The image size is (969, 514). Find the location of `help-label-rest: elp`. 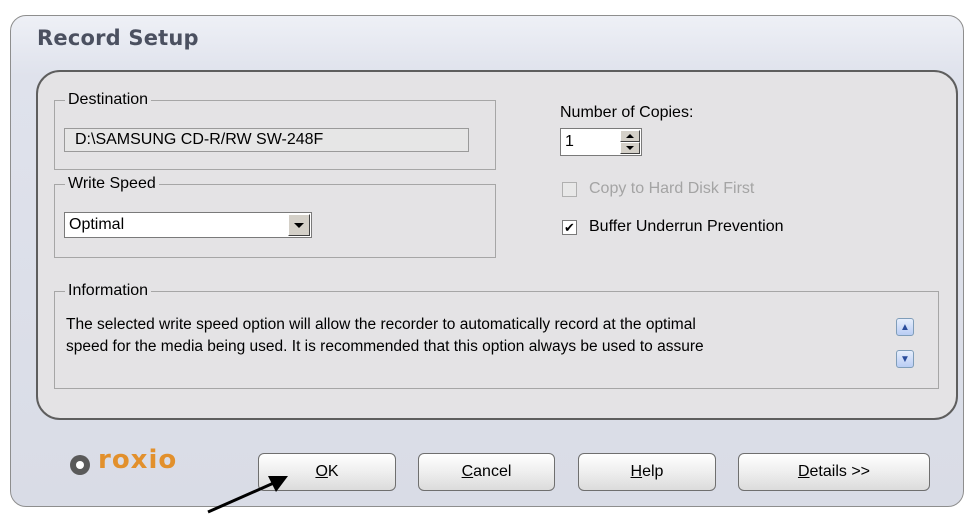

help-label-rest: elp is located at coordinates (653, 471).